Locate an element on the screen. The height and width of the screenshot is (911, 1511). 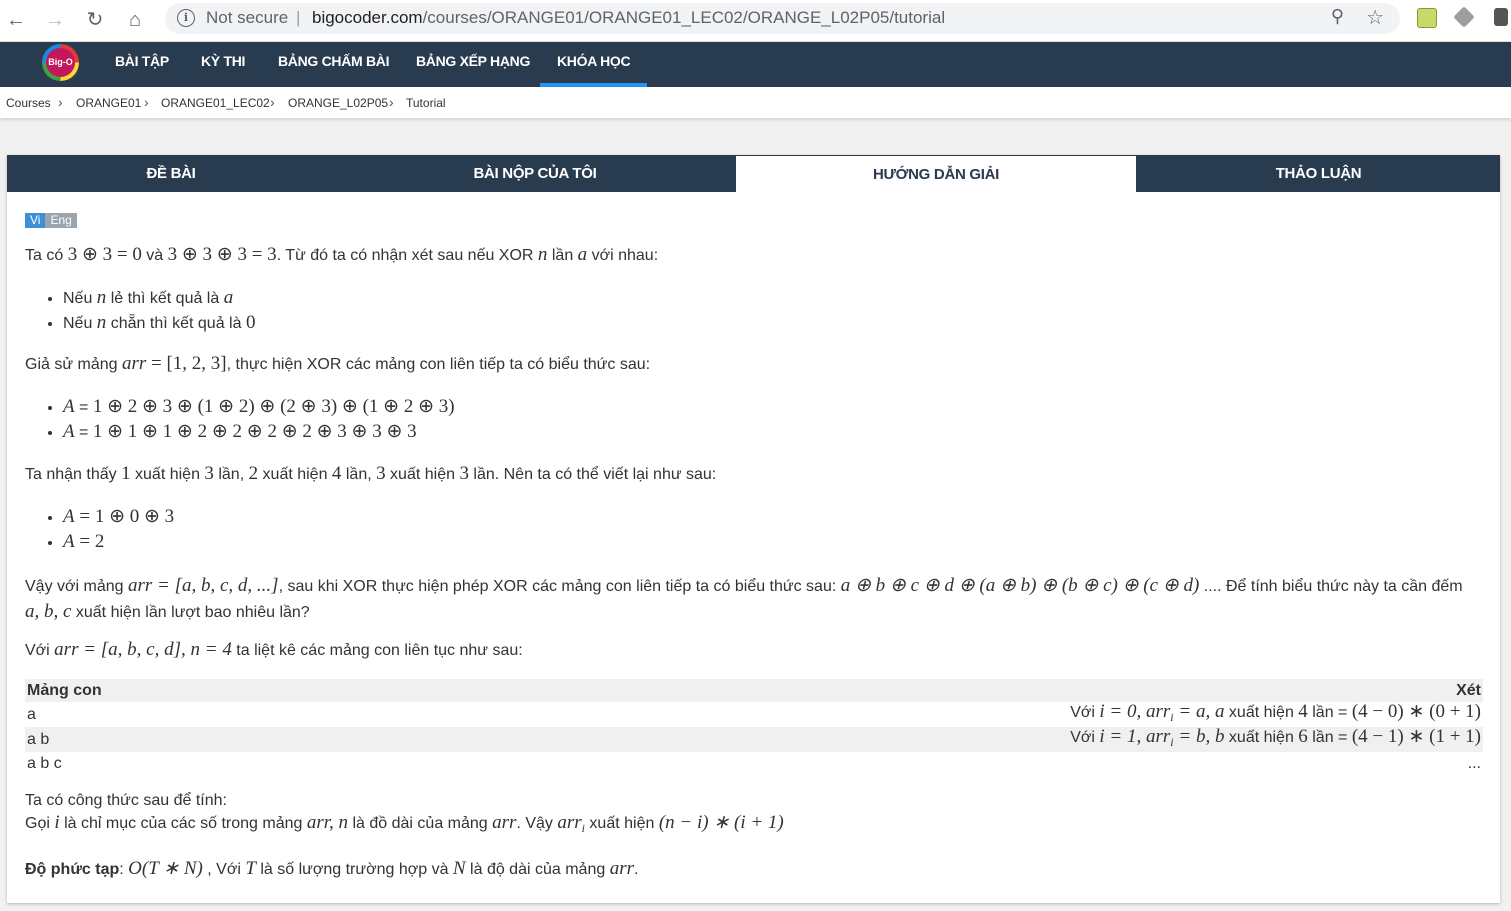
list-item: Nếu n chẵn thì kết quả là 0 is located at coordinates (774, 323).